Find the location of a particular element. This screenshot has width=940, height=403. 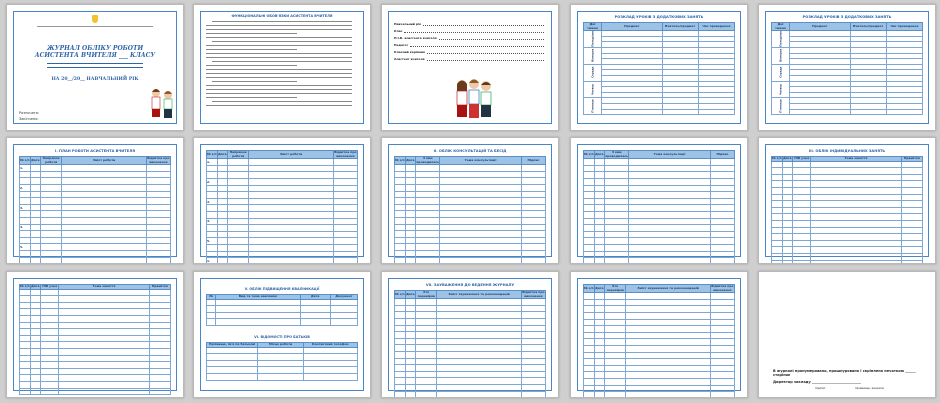

table-cell: 1. is located at coordinates (212, 260).